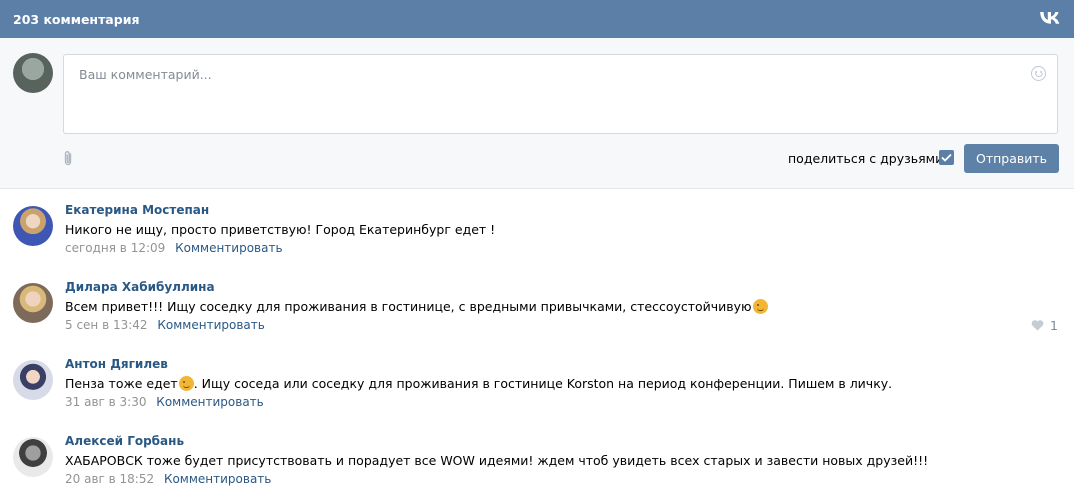 The height and width of the screenshot is (498, 1074). I want to click on share-with-friends-checkbox, so click(946, 157).